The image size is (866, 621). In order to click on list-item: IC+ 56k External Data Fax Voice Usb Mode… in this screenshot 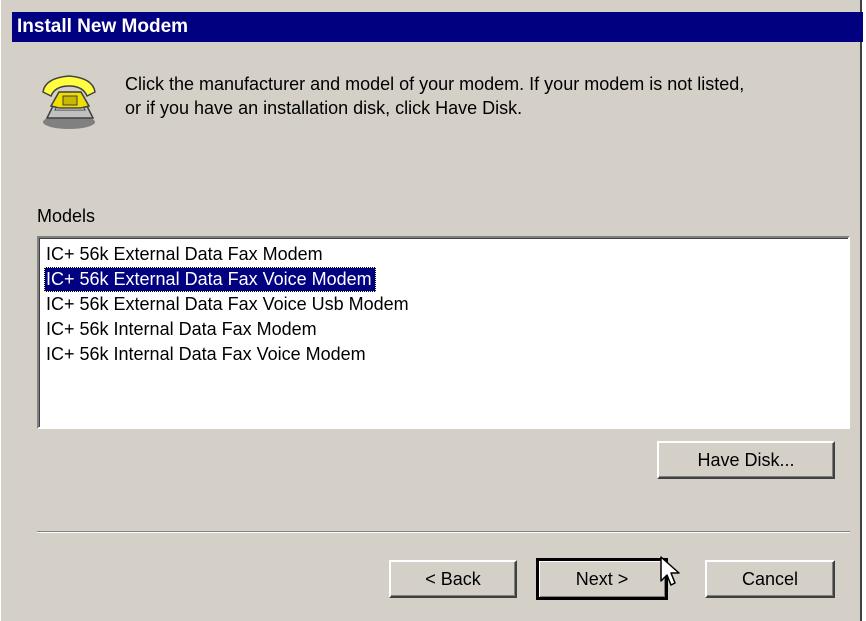, I will do `click(228, 304)`.